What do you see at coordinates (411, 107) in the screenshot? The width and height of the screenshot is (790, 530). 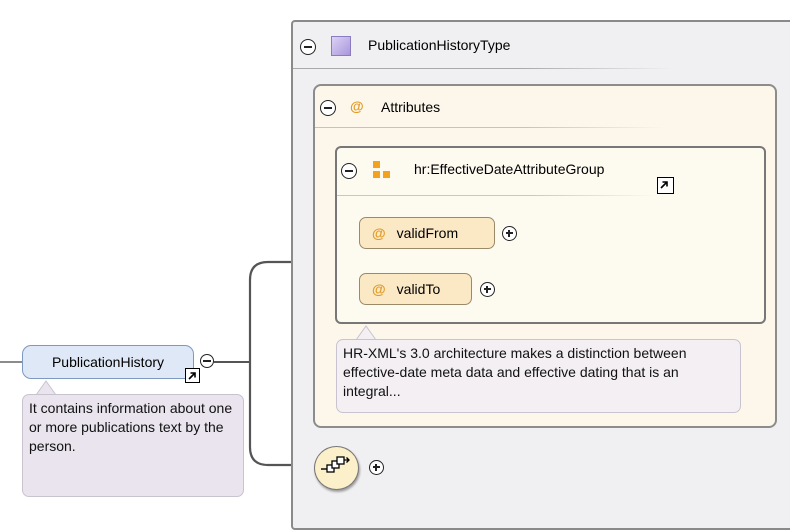 I see `attributes-label: Attributes` at bounding box center [411, 107].